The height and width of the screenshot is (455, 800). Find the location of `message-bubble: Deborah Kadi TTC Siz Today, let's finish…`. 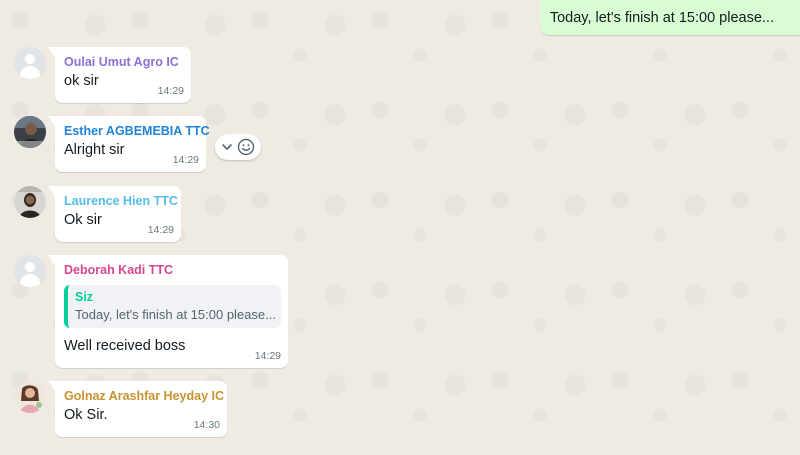

message-bubble: Deborah Kadi TTC Siz Today, let's finish… is located at coordinates (168, 311).